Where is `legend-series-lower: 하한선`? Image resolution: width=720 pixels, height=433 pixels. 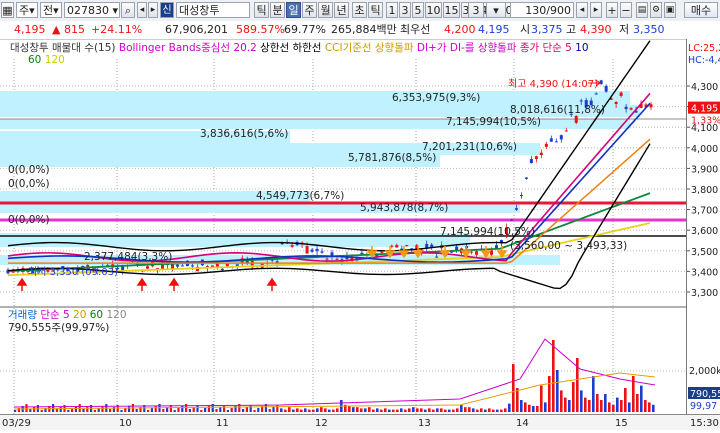
legend-series-lower: 하한선 is located at coordinates (307, 48).